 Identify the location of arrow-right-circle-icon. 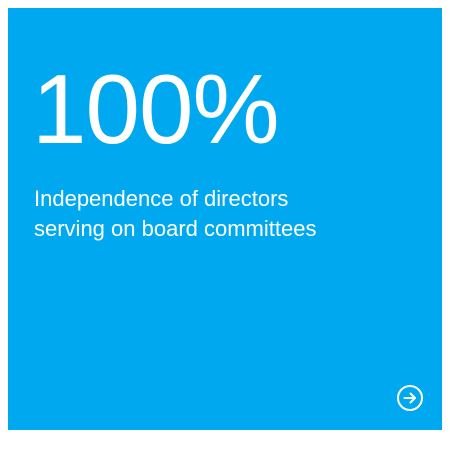
(410, 398).